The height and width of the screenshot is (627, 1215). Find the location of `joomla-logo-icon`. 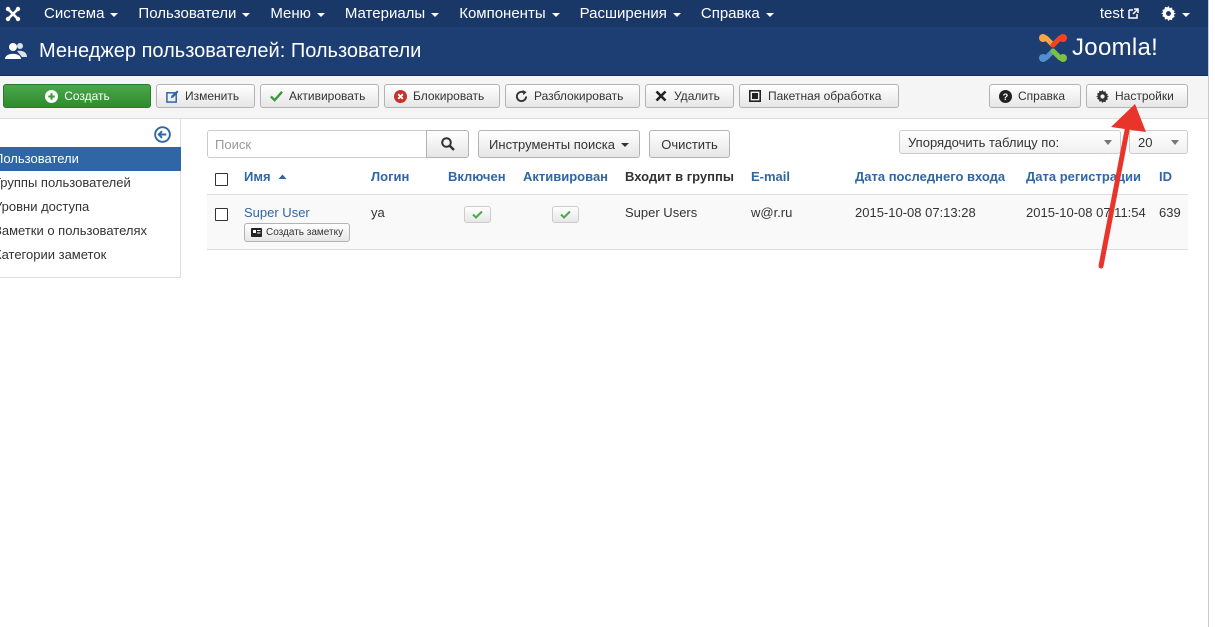

joomla-logo-icon is located at coordinates (1053, 48).